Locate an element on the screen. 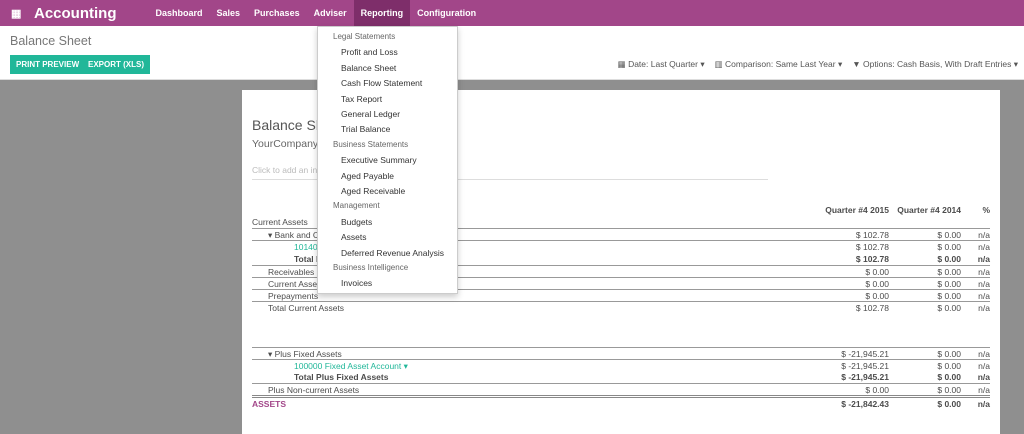 The image size is (1024, 434). row-label: ▾ Plus Fixed Assets is located at coordinates (305, 353).